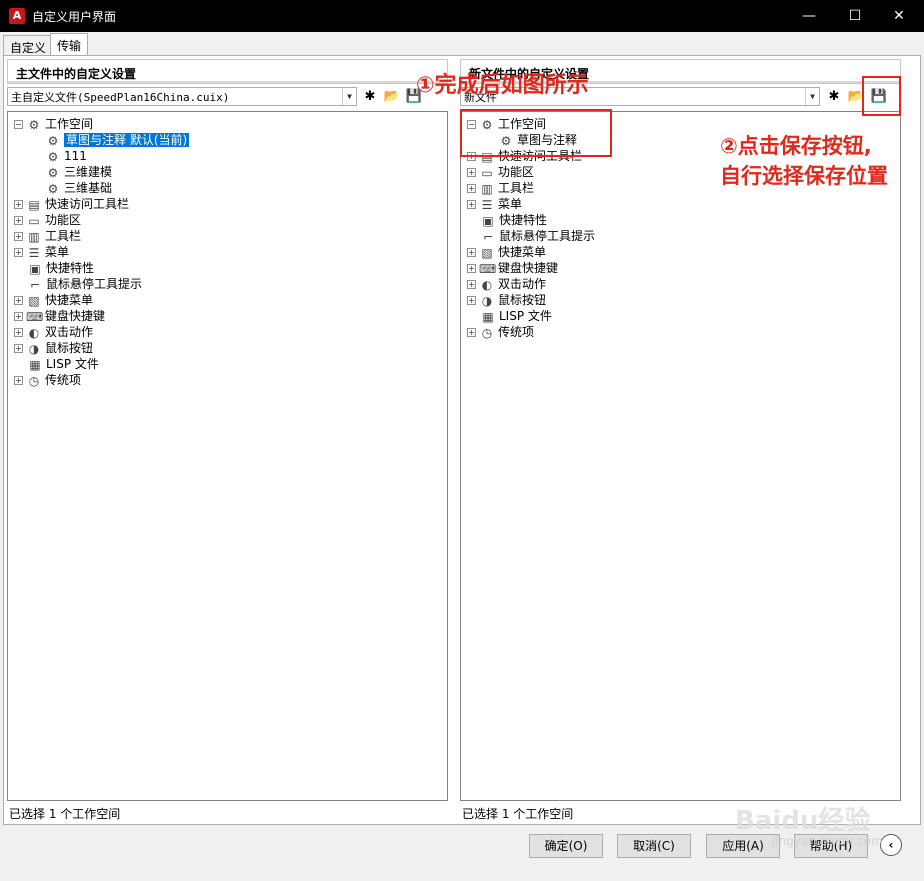 The image size is (924, 881). What do you see at coordinates (803, 821) in the screenshot?
I see `watermark-brand: Baidu经验` at bounding box center [803, 821].